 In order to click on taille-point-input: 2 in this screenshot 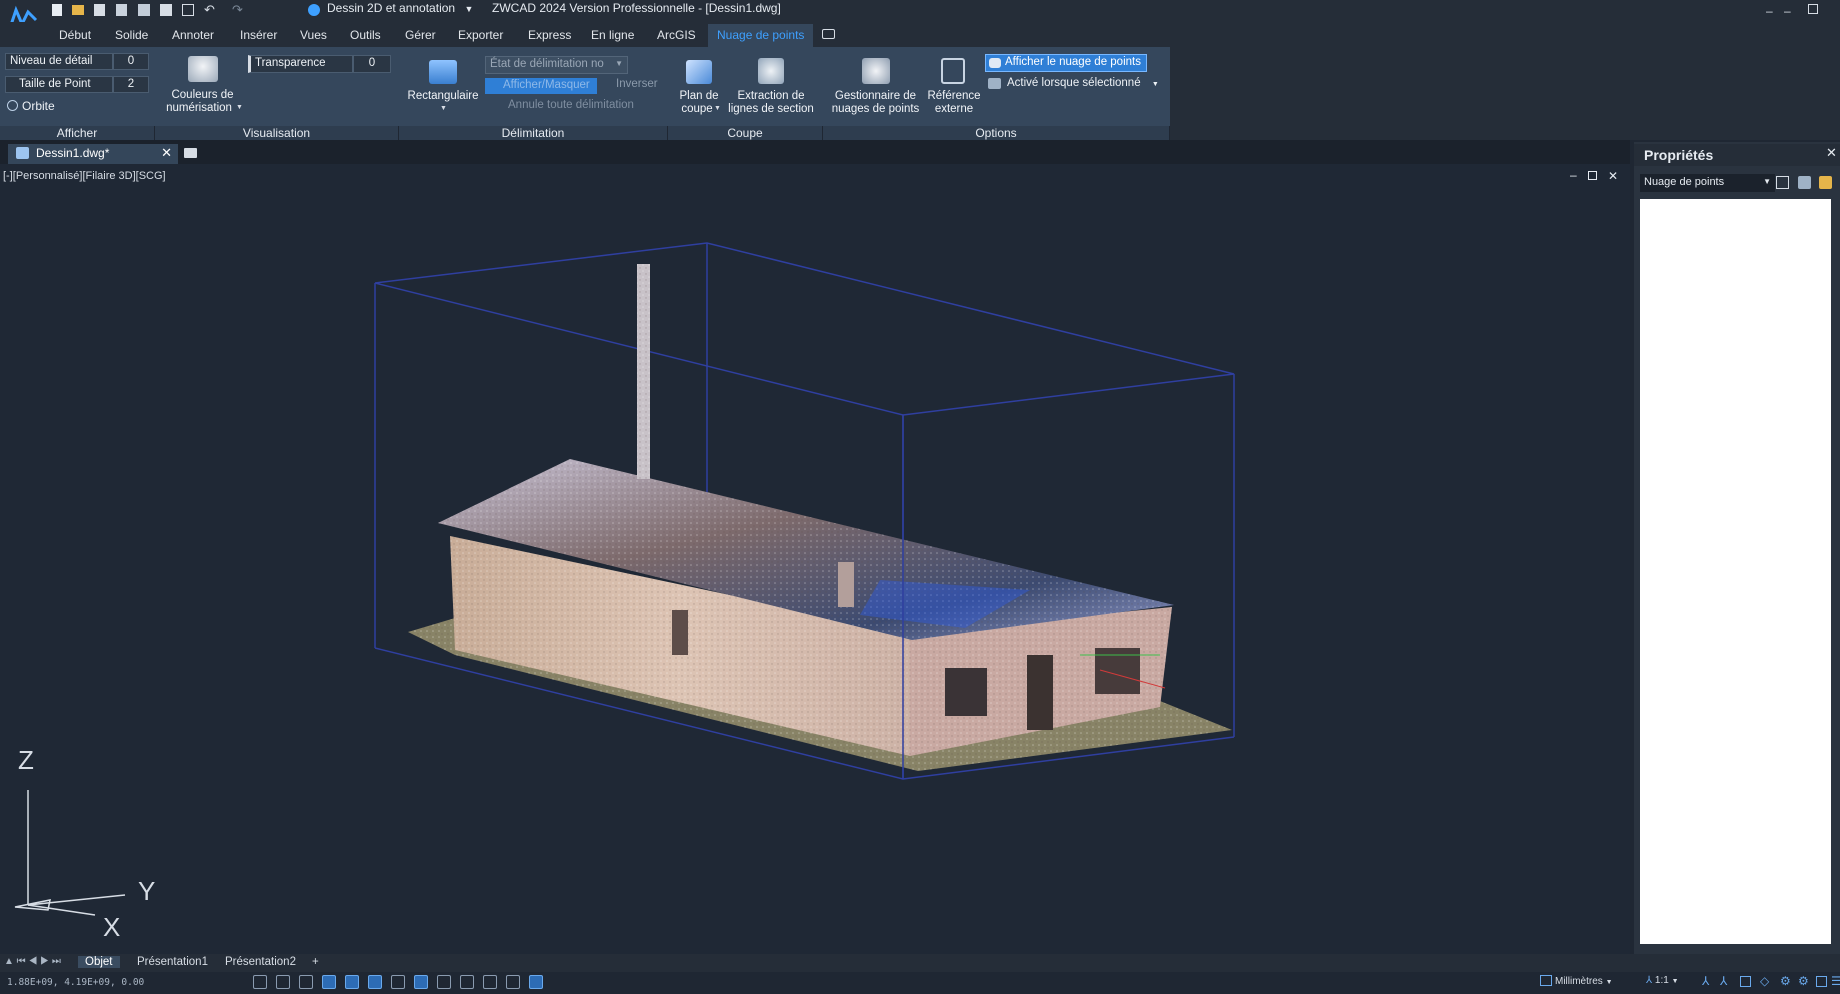, I will do `click(131, 84)`.